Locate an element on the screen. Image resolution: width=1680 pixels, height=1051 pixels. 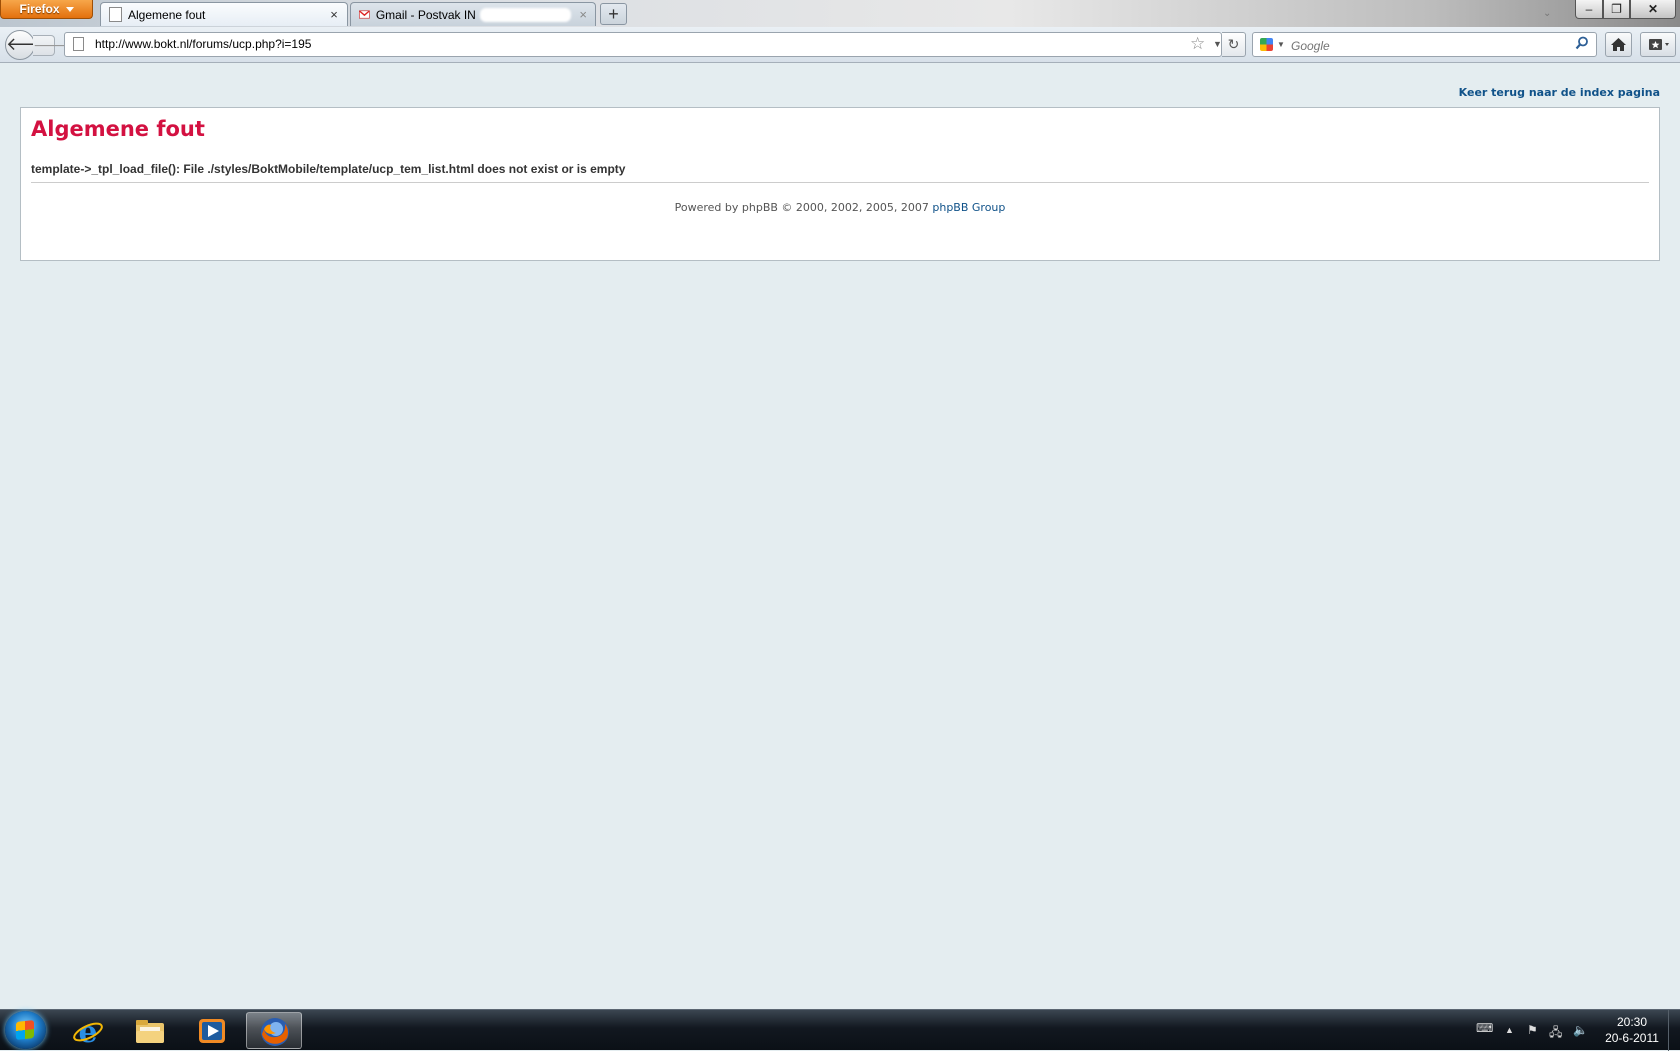
gmail-icon is located at coordinates (364, 14).